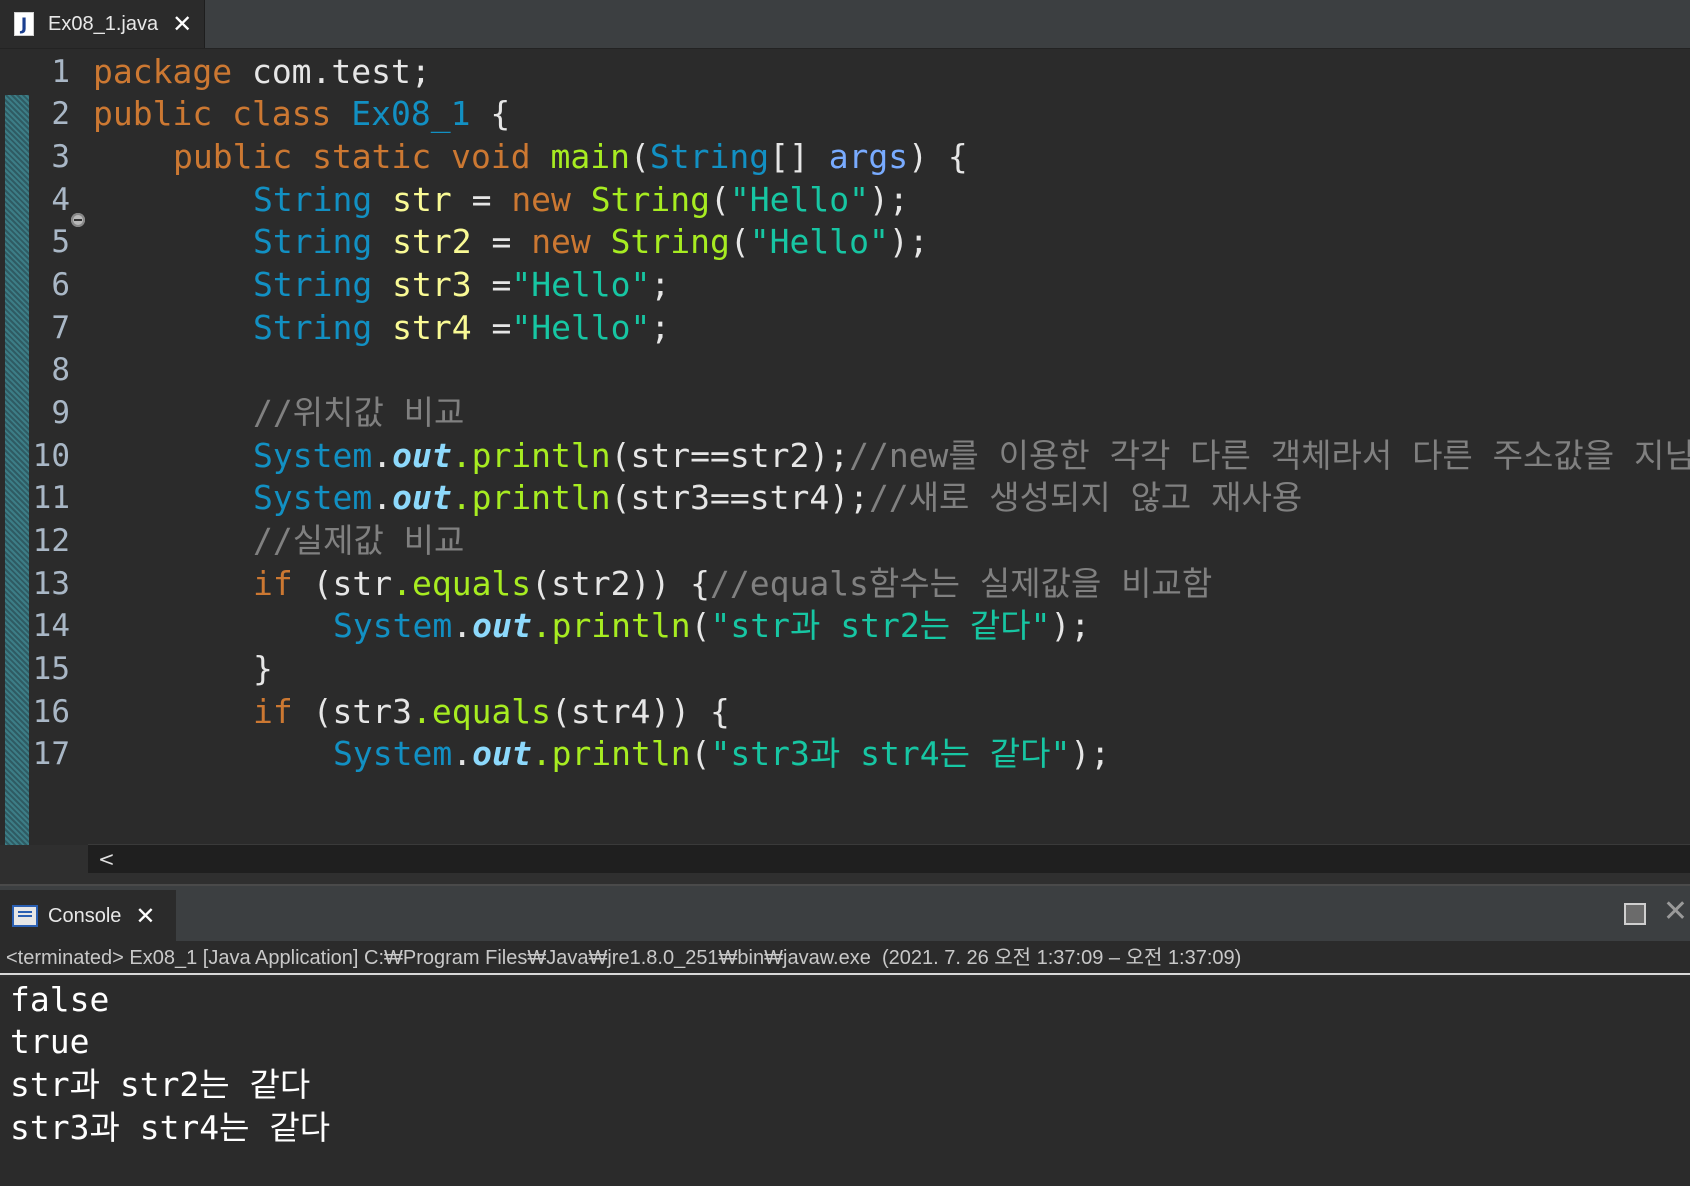  What do you see at coordinates (462, 284) in the screenshot?
I see `code-line-6: String str3 ="Hello";` at bounding box center [462, 284].